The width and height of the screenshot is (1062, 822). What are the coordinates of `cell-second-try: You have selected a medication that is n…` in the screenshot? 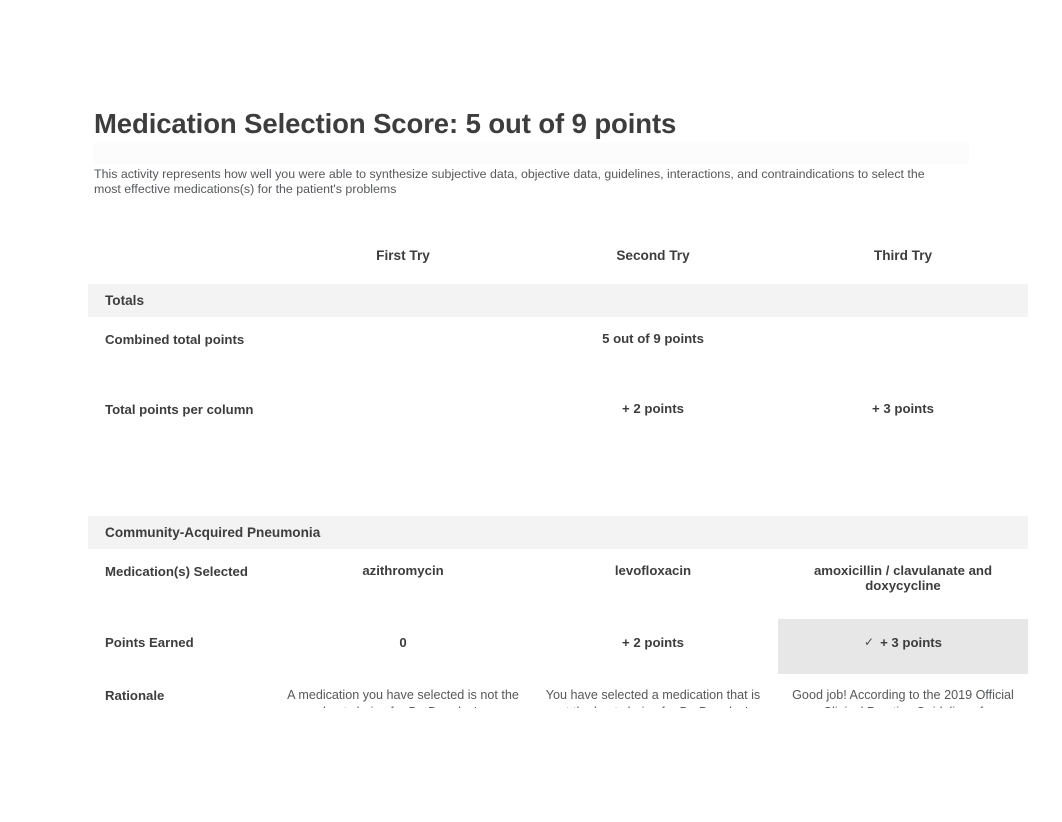 It's located at (653, 698).